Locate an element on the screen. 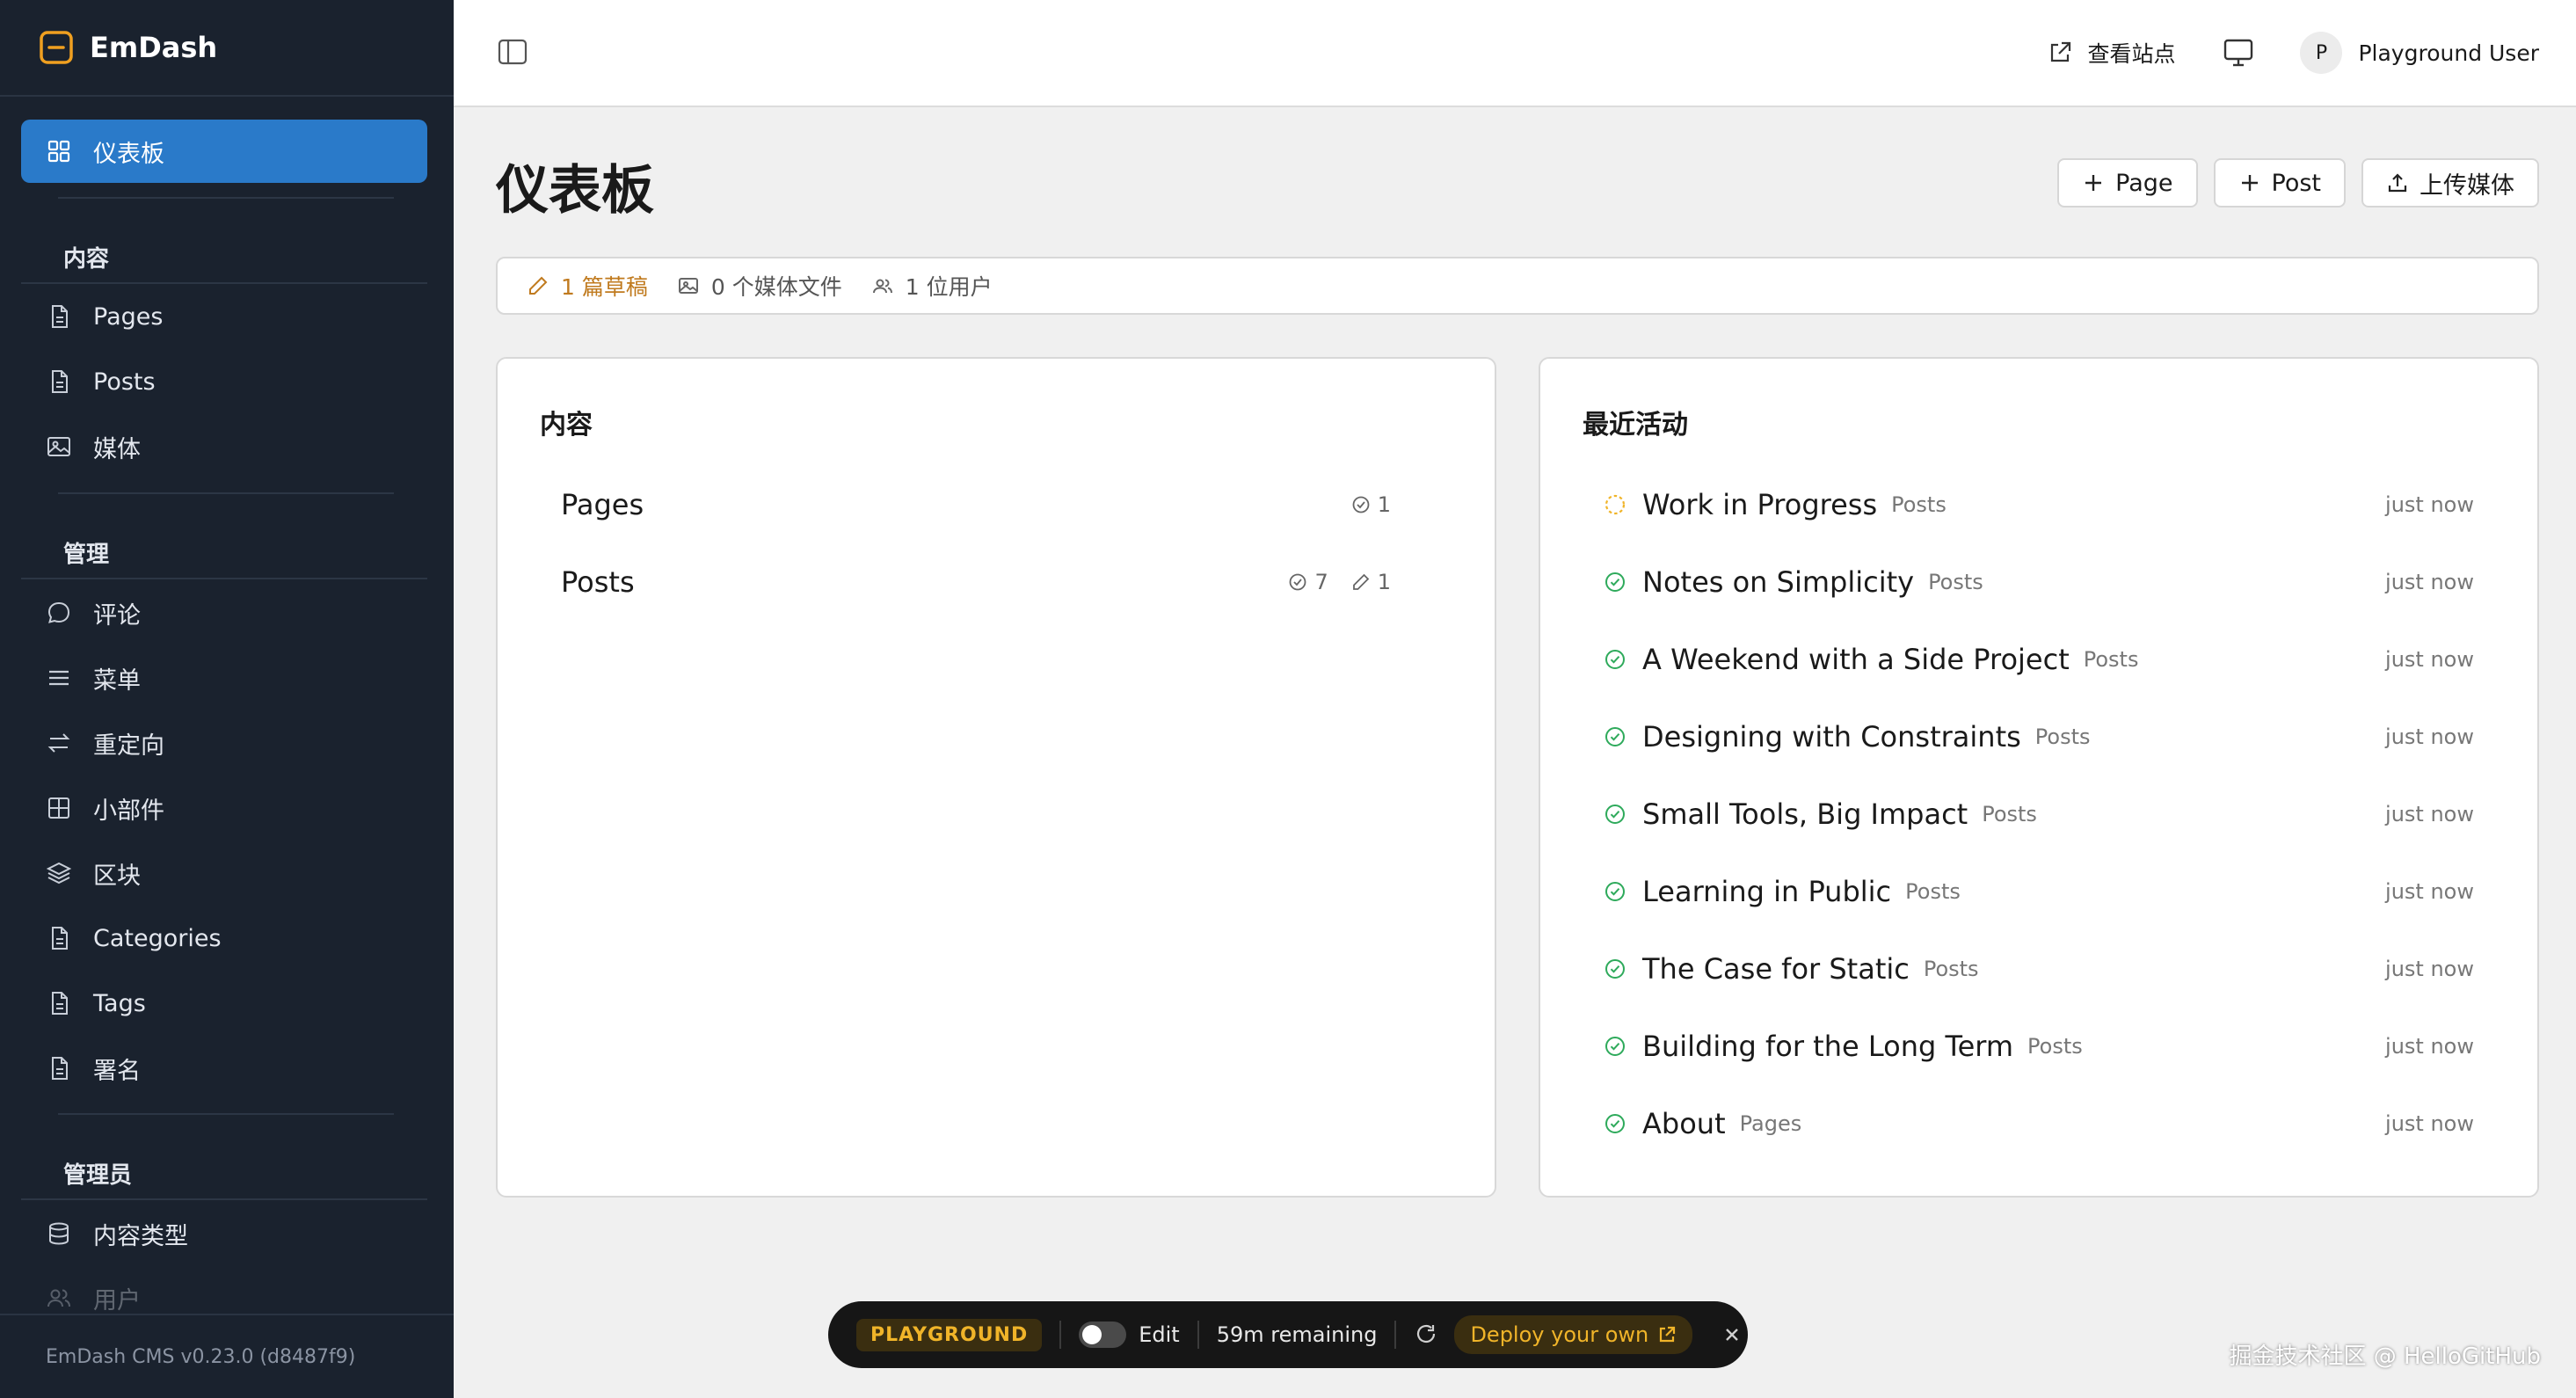 The width and height of the screenshot is (2576, 1398). sidebar-item-redirects: 重定向 is located at coordinates (224, 743).